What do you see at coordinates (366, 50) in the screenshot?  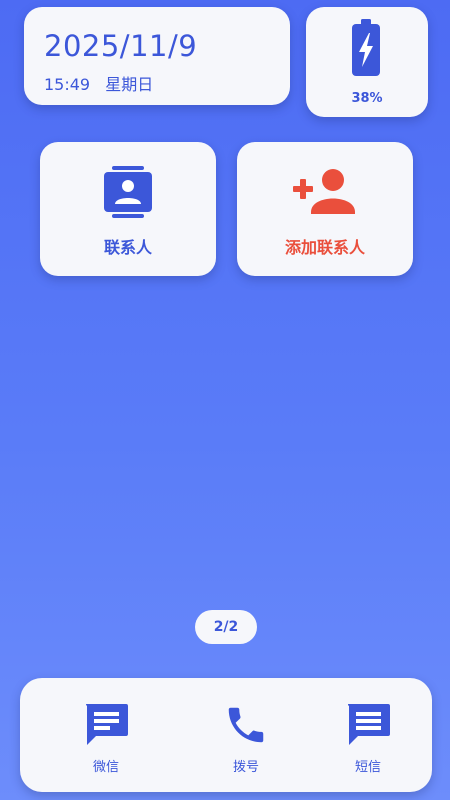 I see `battery-charging-icon` at bounding box center [366, 50].